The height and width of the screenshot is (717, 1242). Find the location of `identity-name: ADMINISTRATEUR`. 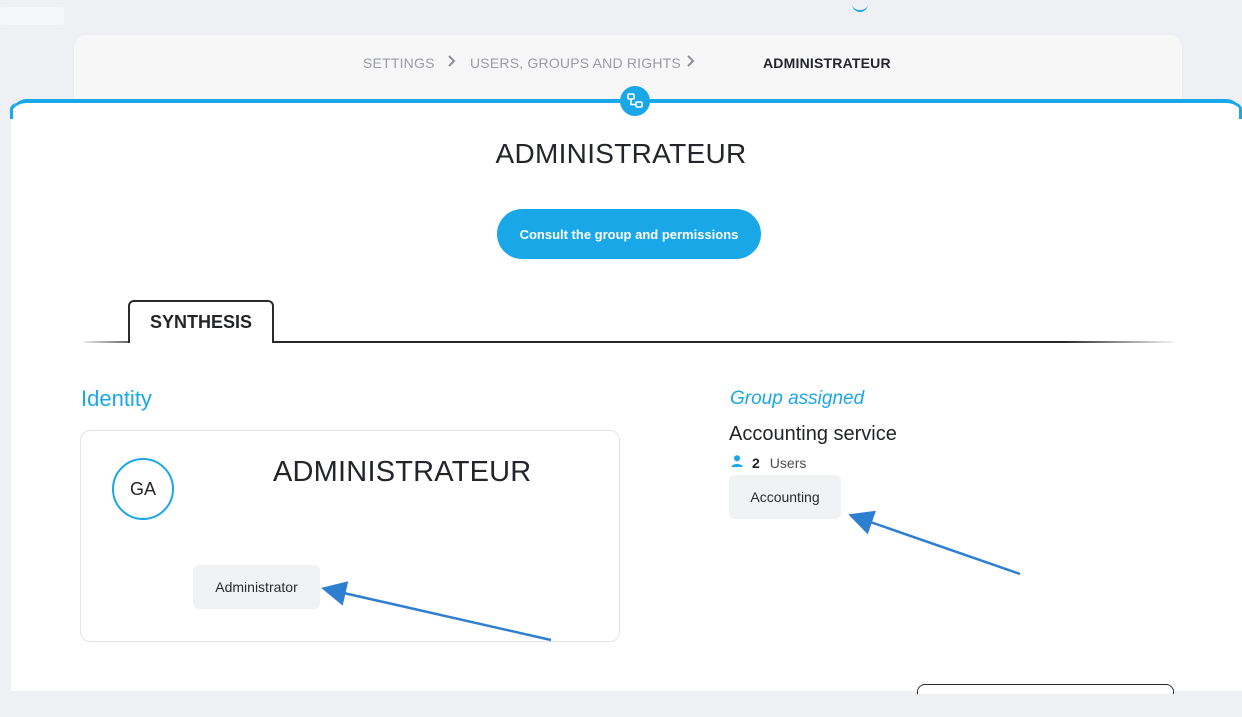

identity-name: ADMINISTRATEUR is located at coordinates (402, 472).